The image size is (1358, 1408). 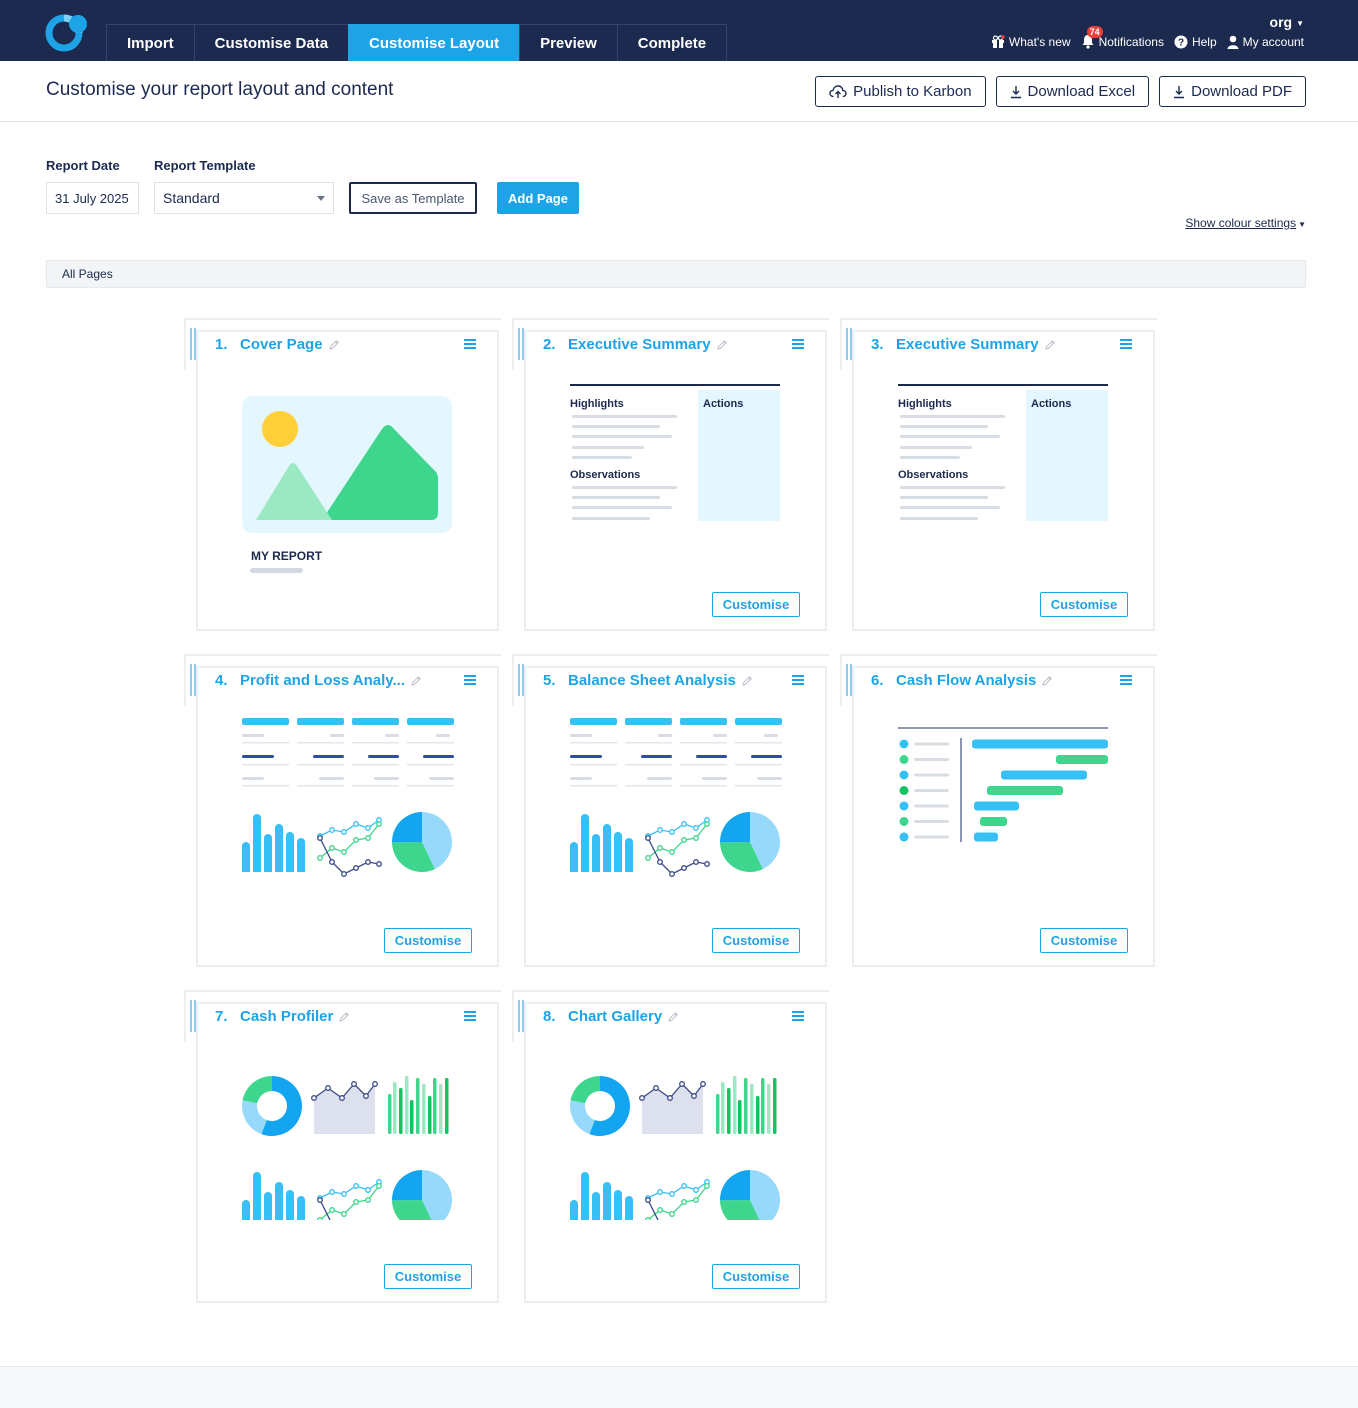 I want to click on card-title: Chart Gallery, so click(x=623, y=1016).